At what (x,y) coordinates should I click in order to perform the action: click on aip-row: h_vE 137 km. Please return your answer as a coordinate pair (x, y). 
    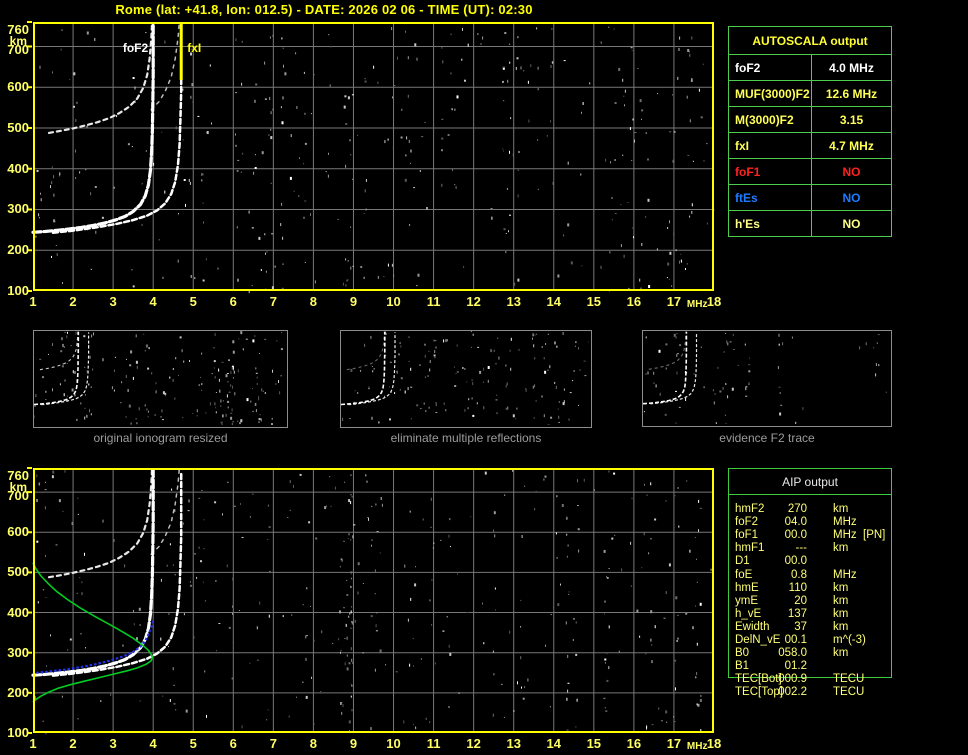
    Looking at the image, I should click on (811, 614).